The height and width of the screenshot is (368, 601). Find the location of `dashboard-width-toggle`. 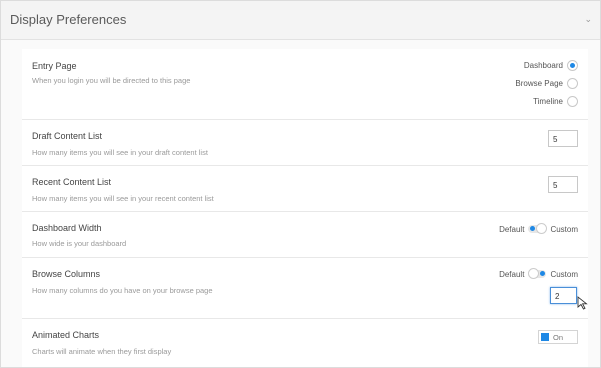

dashboard-width-toggle is located at coordinates (538, 228).